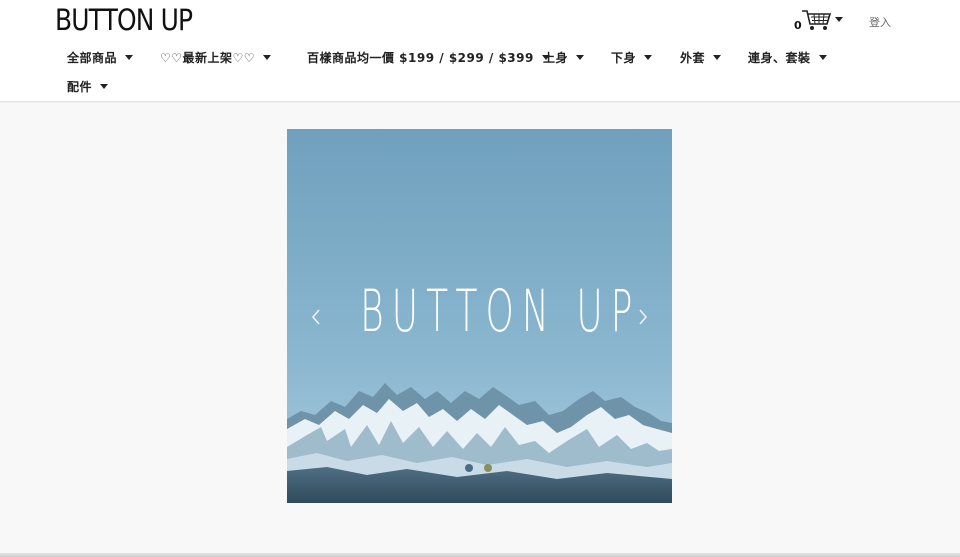  What do you see at coordinates (556, 57) in the screenshot?
I see `nav-item-label: 上身` at bounding box center [556, 57].